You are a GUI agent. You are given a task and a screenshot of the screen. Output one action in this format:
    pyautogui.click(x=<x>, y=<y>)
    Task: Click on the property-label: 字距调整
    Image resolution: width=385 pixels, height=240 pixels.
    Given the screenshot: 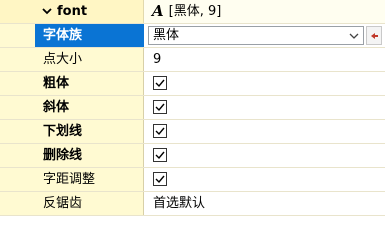 What is the action you would take?
    pyautogui.click(x=89, y=179)
    